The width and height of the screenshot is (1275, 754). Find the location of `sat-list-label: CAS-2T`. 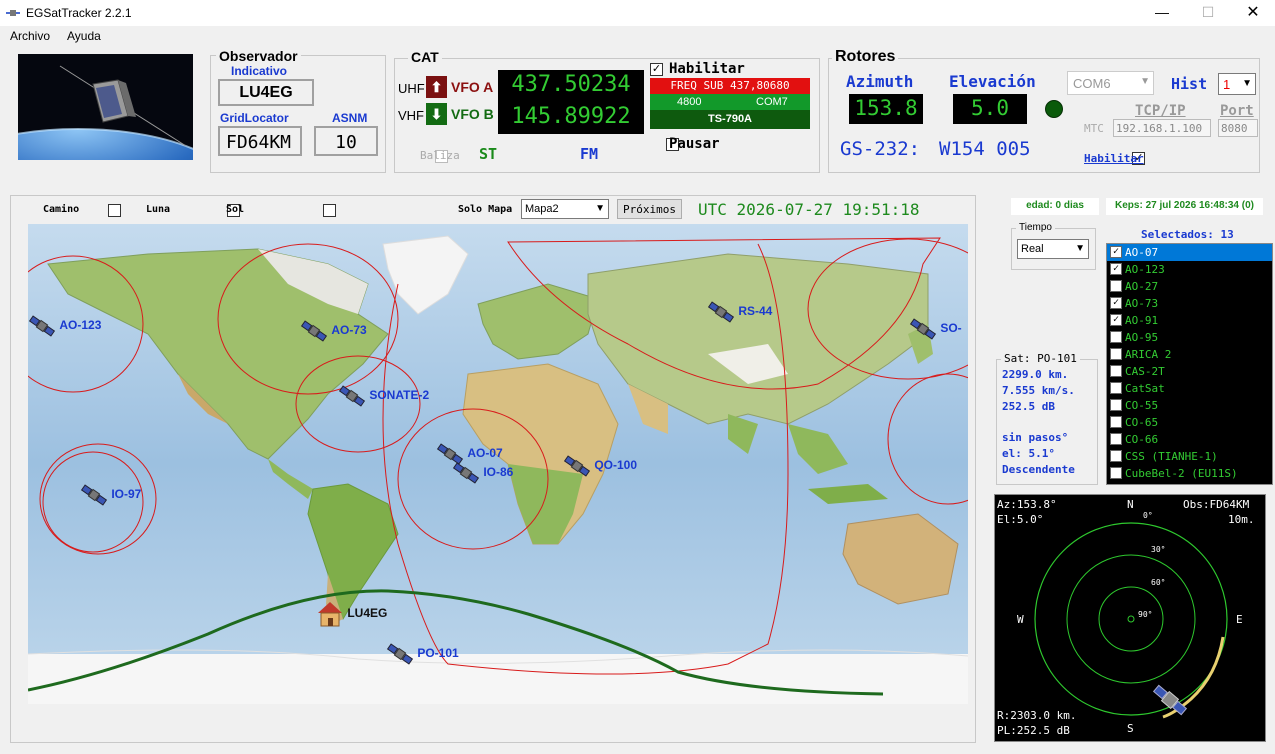

sat-list-label: CAS-2T is located at coordinates (1145, 371).